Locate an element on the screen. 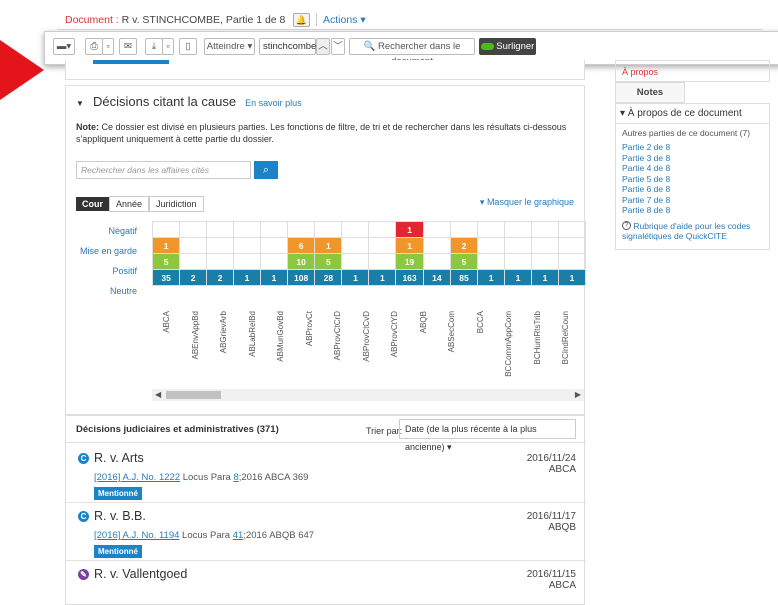  previous-hit-icon: ︿ is located at coordinates (323, 46).